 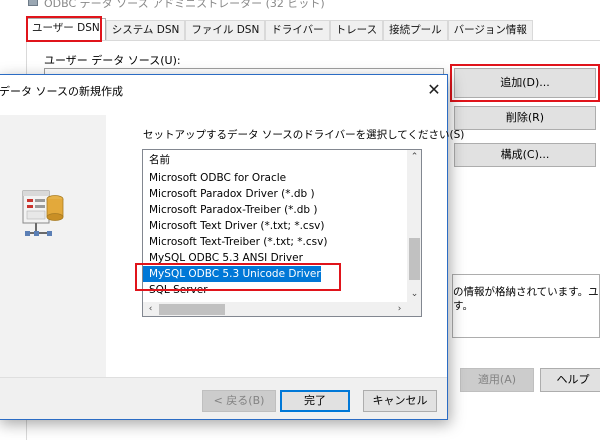 I want to click on close-icon: ✕, so click(x=434, y=90).